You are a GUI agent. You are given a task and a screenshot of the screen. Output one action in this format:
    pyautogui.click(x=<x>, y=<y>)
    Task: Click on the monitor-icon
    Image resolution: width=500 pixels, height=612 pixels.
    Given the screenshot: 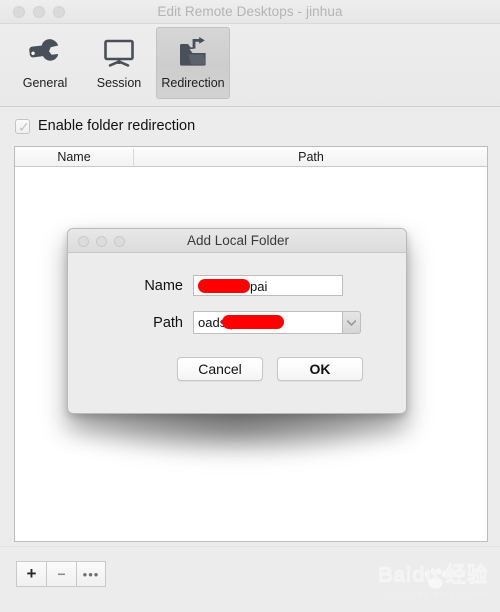 What is the action you would take?
    pyautogui.click(x=119, y=53)
    